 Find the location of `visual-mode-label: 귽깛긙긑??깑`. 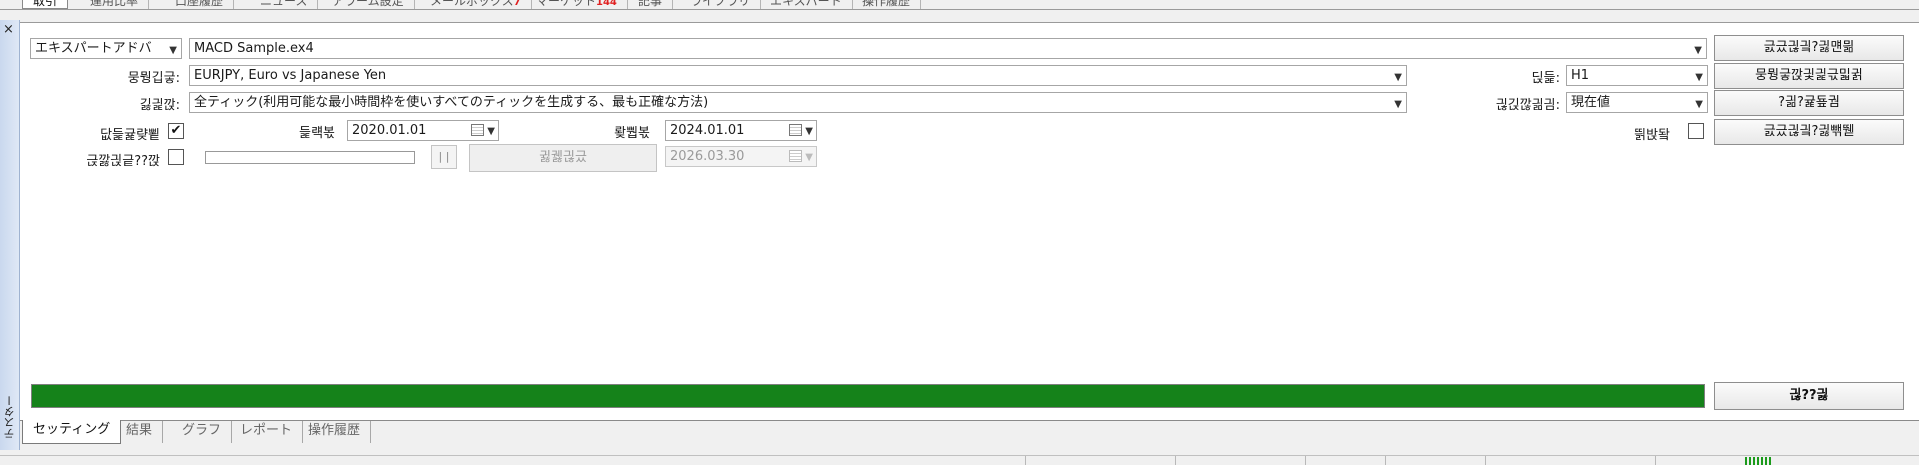

visual-mode-label: 귽깛긙긑??깑 is located at coordinates (123, 161).